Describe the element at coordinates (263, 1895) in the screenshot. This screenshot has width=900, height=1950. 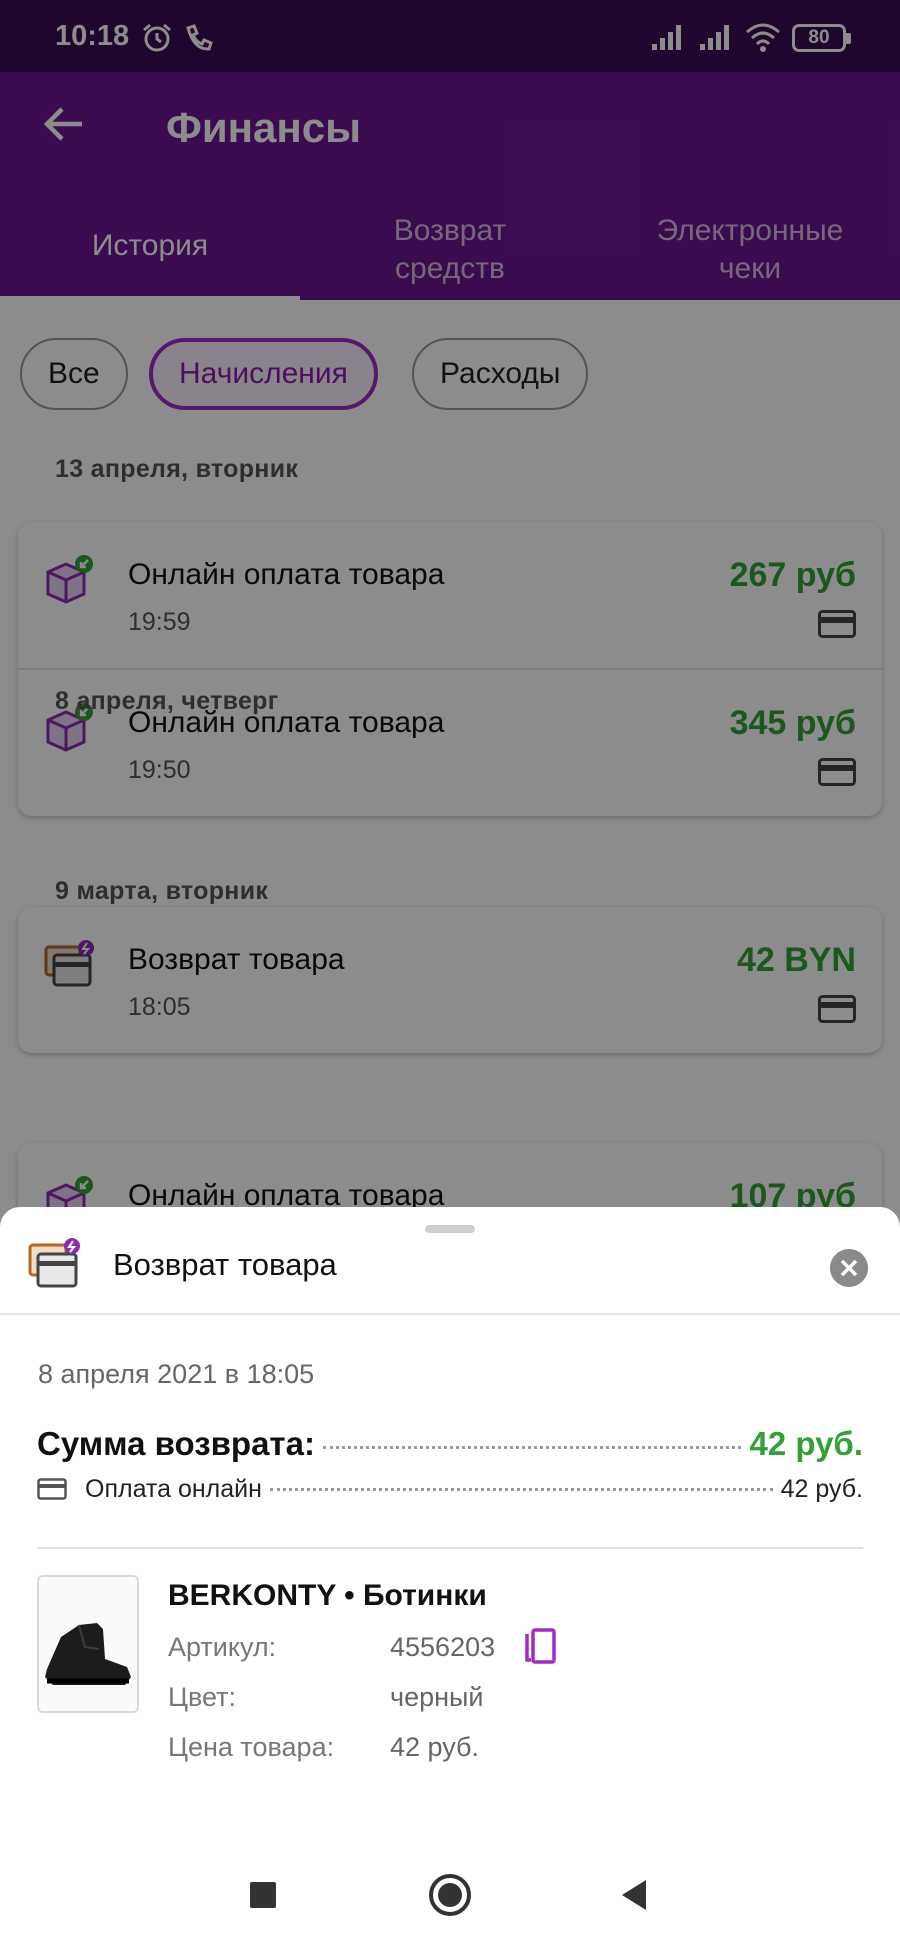
I see `recent-apps-icon` at that location.